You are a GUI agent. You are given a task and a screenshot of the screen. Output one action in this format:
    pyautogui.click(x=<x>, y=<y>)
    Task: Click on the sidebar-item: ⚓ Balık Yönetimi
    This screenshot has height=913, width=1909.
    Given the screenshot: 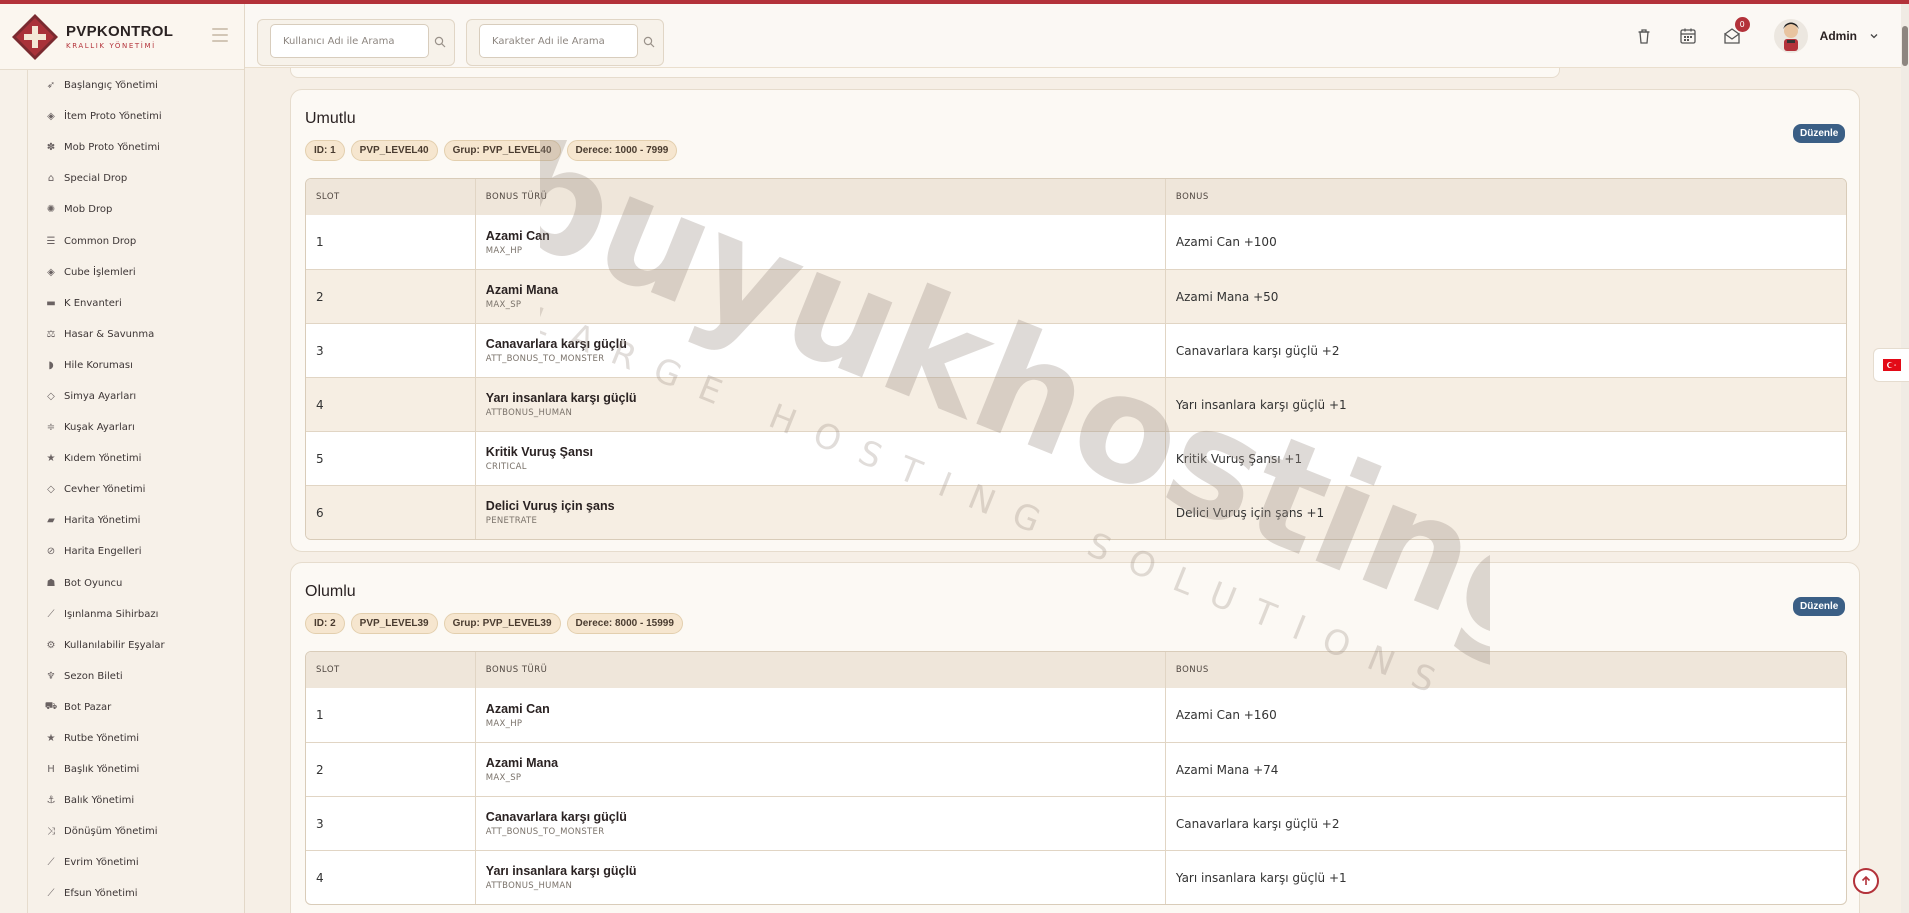 What is the action you would take?
    pyautogui.click(x=136, y=800)
    